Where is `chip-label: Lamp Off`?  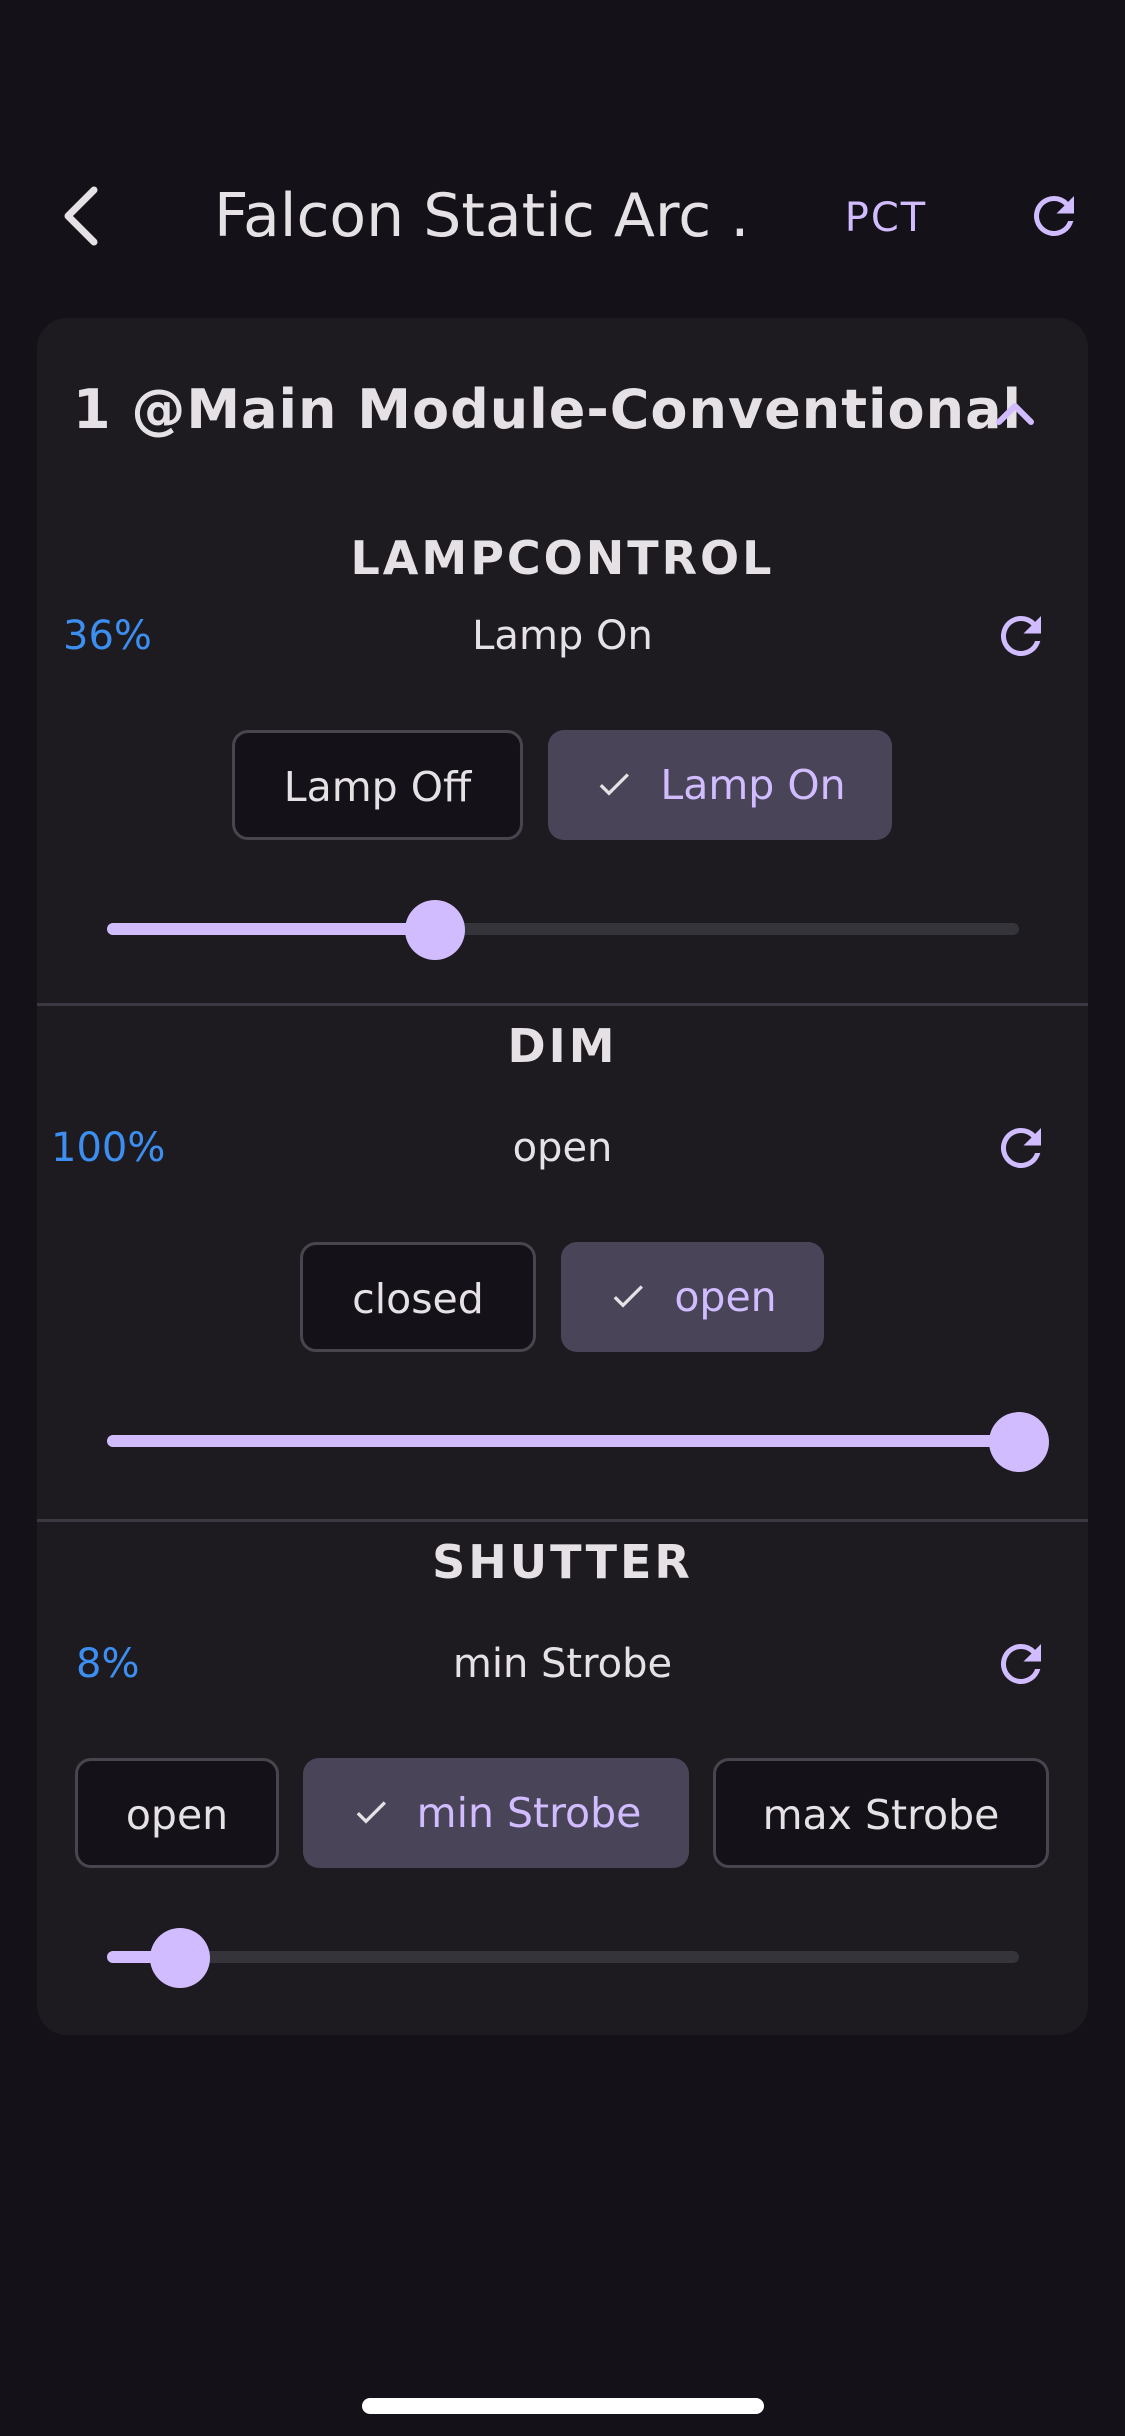
chip-label: Lamp Off is located at coordinates (377, 787).